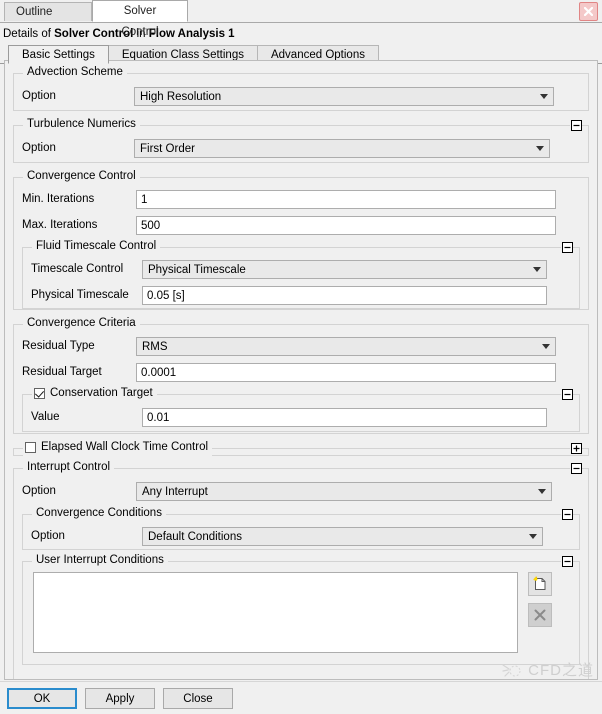 The width and height of the screenshot is (602, 714). What do you see at coordinates (346, 199) in the screenshot?
I see `min-iterations-input: 1` at bounding box center [346, 199].